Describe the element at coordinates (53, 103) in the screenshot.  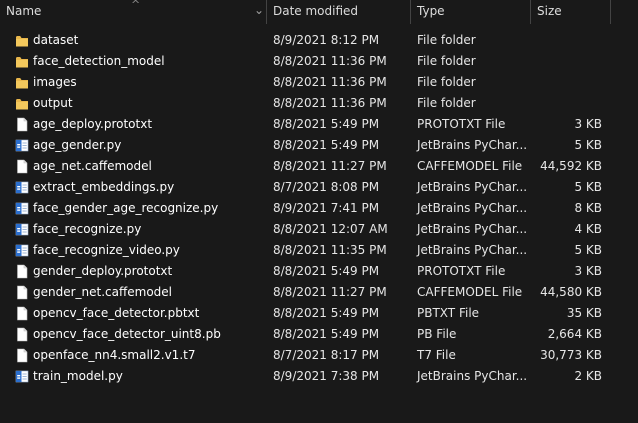
I see `file-name: output` at that location.